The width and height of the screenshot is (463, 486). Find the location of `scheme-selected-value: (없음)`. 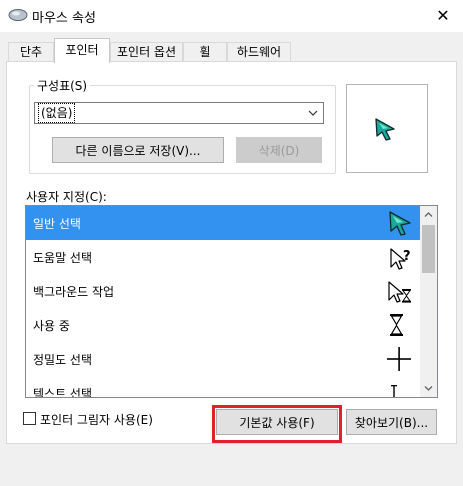

scheme-selected-value: (없음) is located at coordinates (56, 113).